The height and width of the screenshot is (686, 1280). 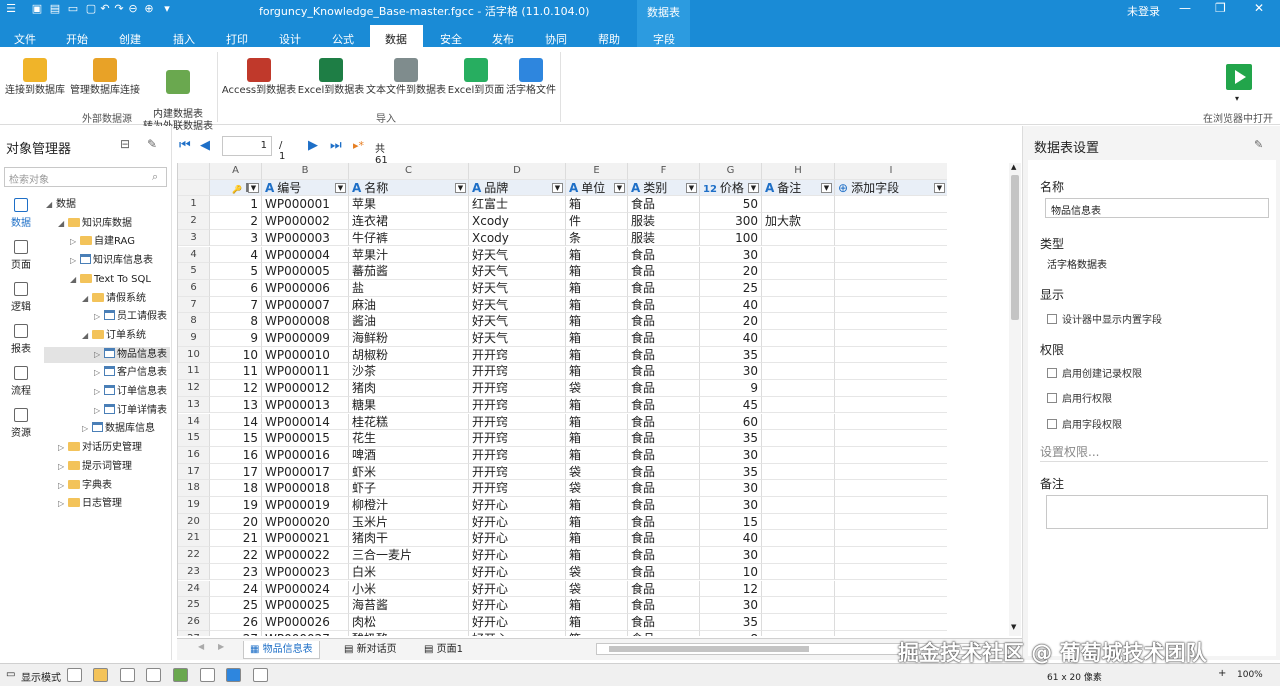 I want to click on field-dropdown-icon: ▼, so click(x=753, y=187).